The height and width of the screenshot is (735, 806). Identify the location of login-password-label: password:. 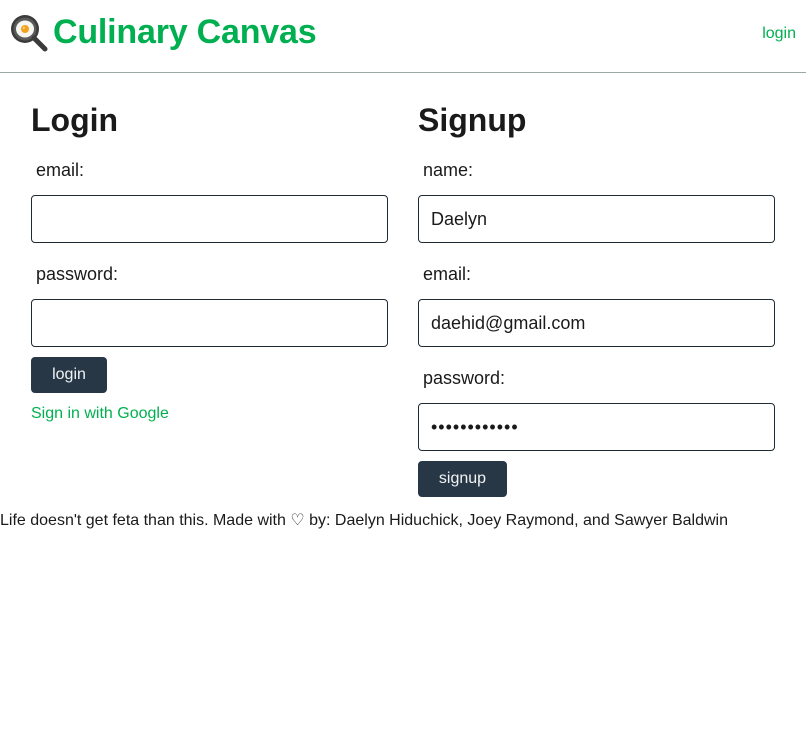
(77, 274).